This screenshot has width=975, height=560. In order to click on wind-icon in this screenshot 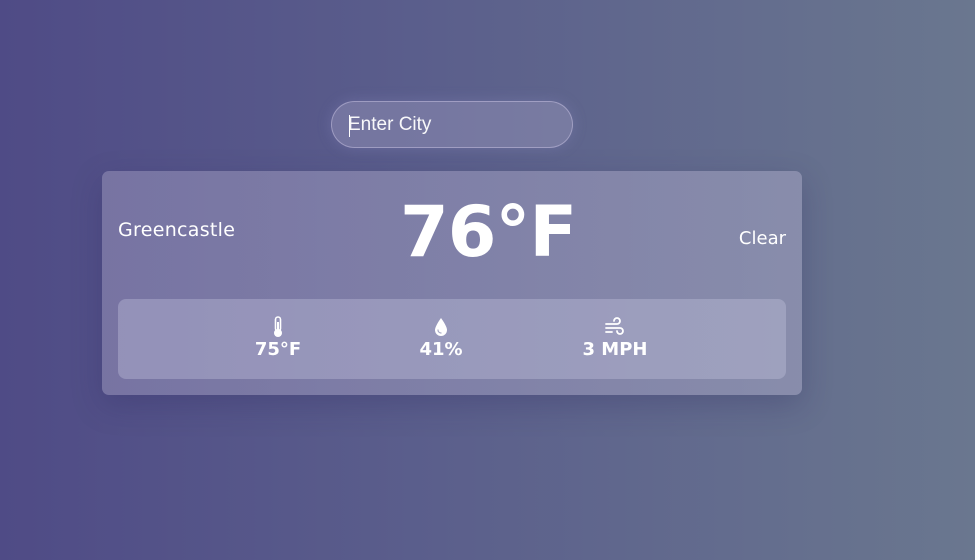, I will do `click(614, 326)`.